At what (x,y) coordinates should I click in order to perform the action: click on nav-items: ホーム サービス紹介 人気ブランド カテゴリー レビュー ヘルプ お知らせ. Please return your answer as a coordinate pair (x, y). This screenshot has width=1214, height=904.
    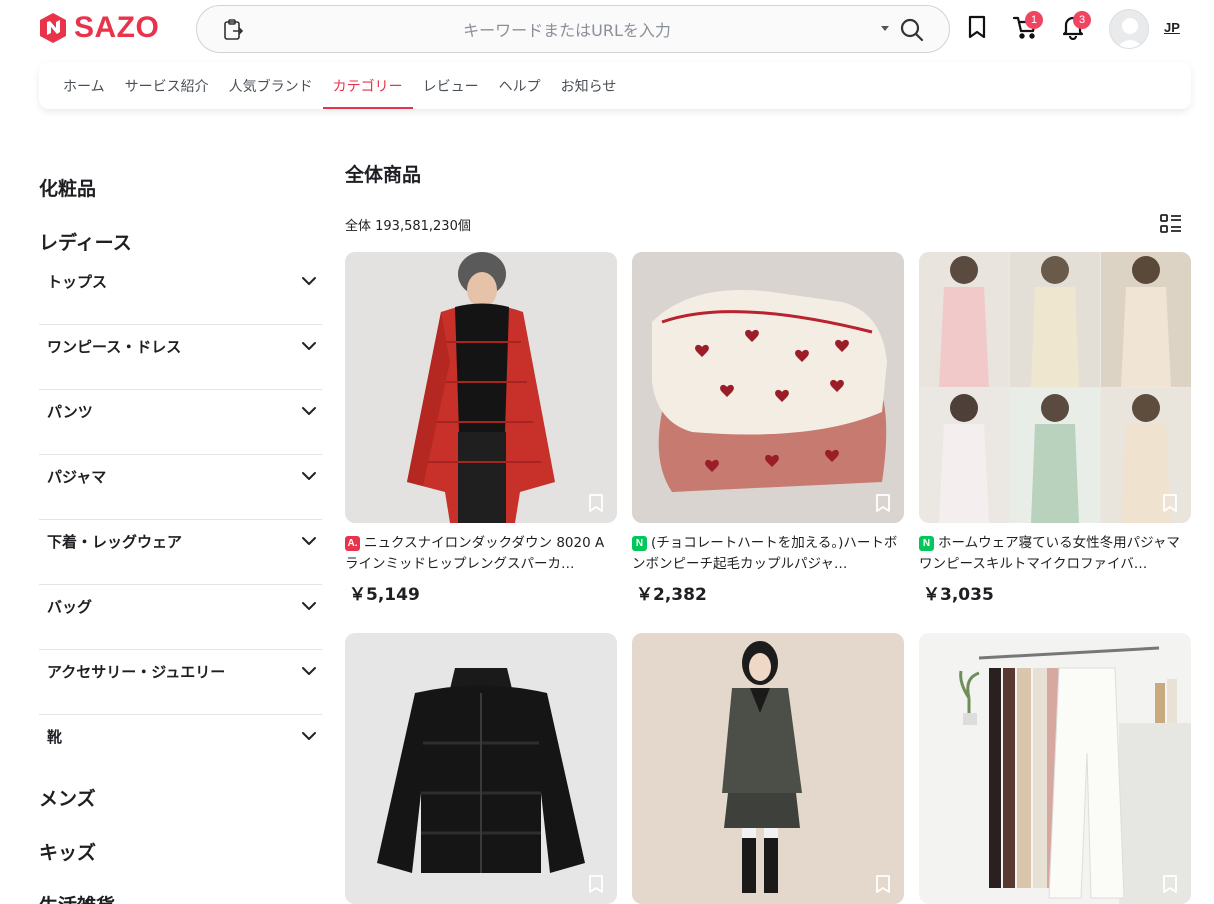
    Looking at the image, I should click on (339, 85).